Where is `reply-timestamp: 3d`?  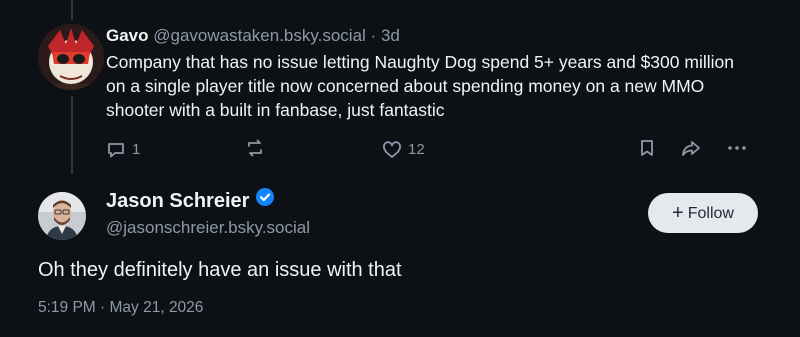 reply-timestamp: 3d is located at coordinates (390, 35).